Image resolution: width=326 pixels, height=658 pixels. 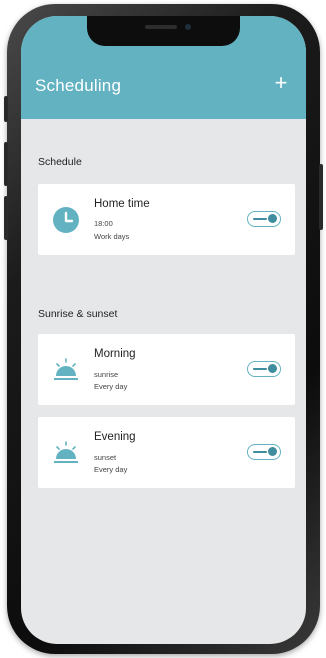 I want to click on speaker-grille, so click(x=161, y=27).